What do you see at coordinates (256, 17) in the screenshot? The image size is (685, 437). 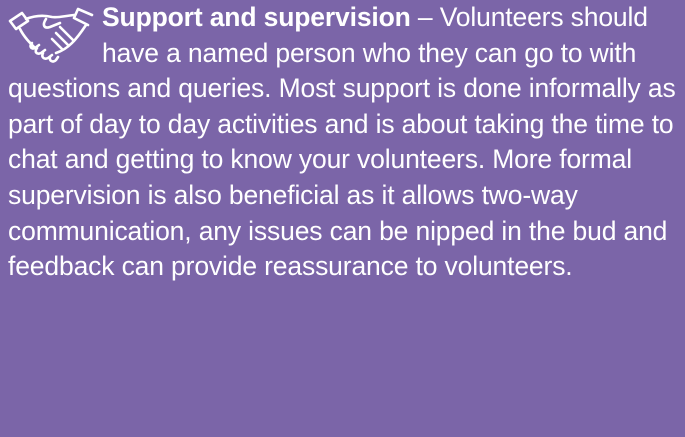 I see `section-title: Support and supervision` at bounding box center [256, 17].